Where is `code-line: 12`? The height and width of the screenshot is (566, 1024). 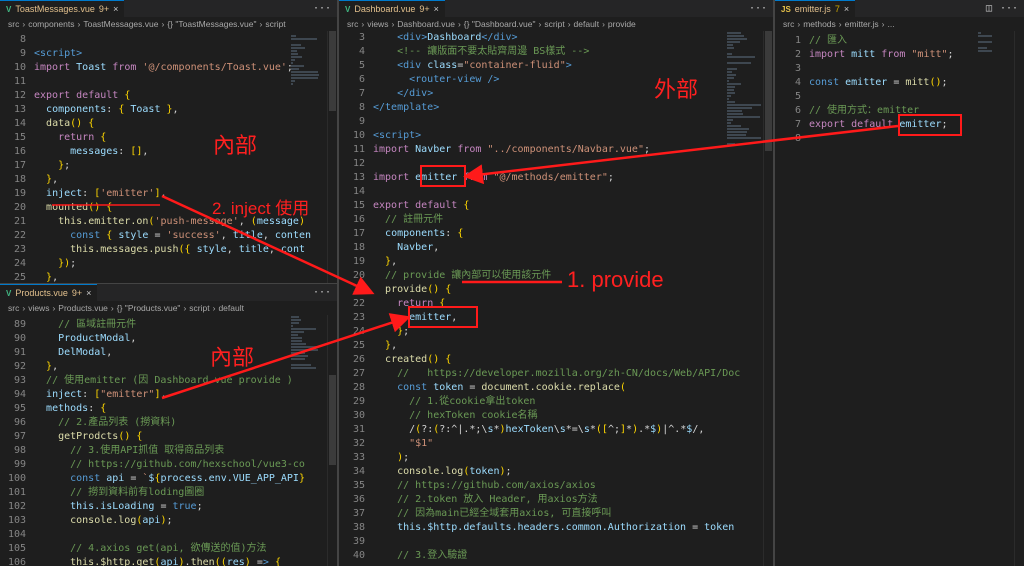 code-line: 12 is located at coordinates (551, 164).